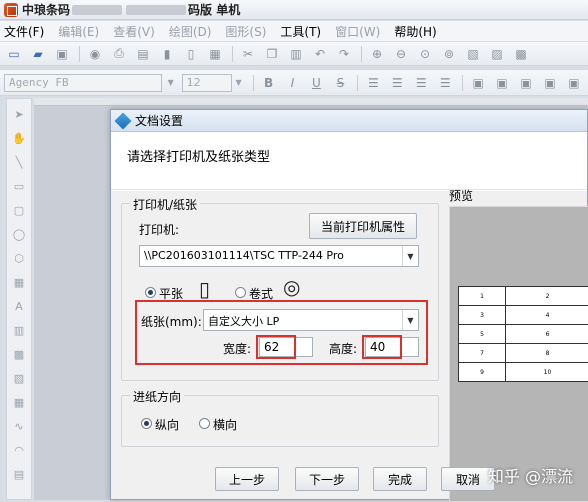 The width and height of the screenshot is (588, 502). What do you see at coordinates (343, 348) in the screenshot?
I see `height-label: 高度:` at bounding box center [343, 348].